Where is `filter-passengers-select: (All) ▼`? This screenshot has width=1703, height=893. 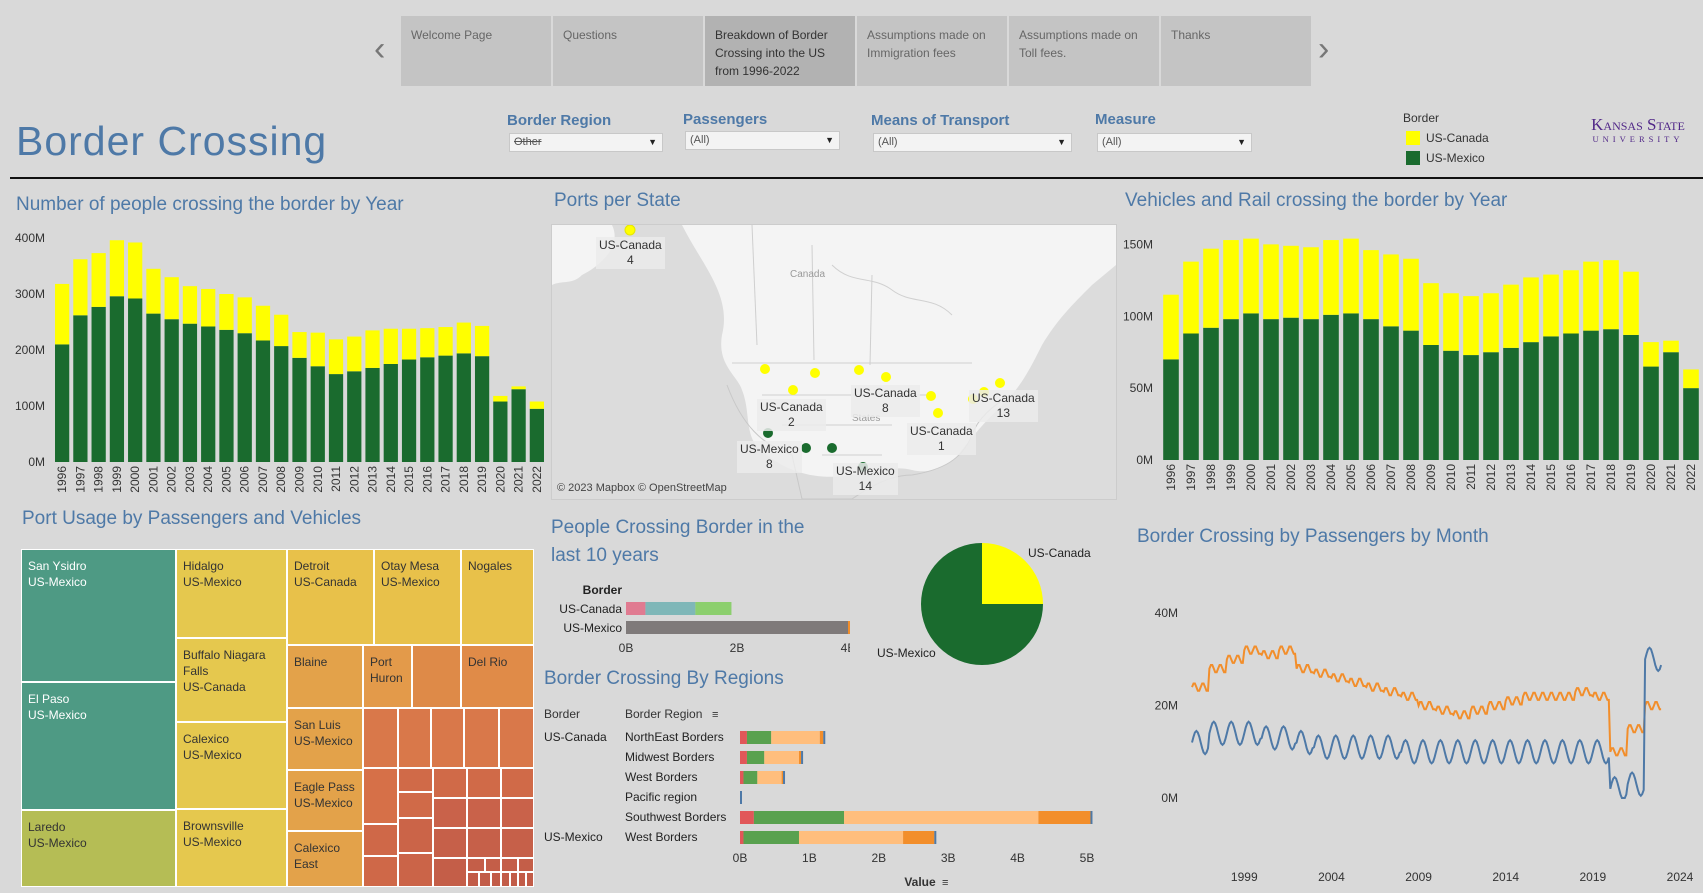
filter-passengers-select: (All) ▼ is located at coordinates (762, 140).